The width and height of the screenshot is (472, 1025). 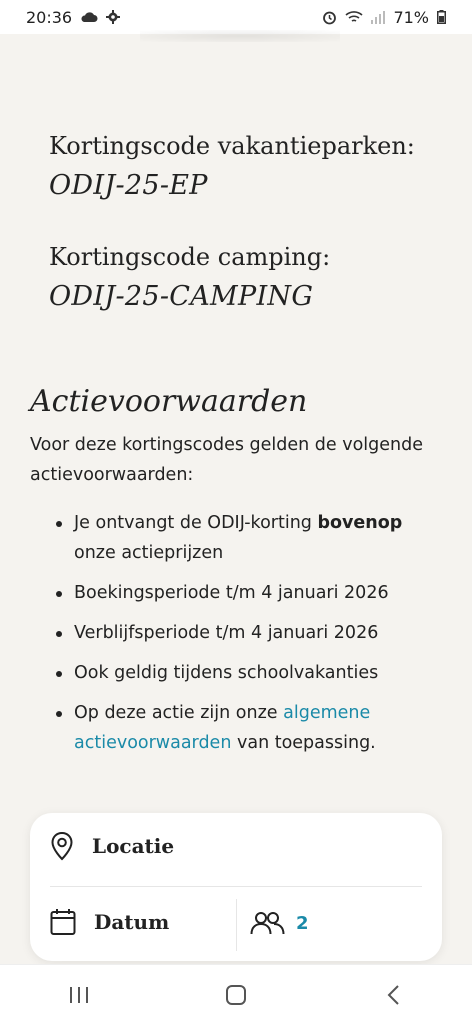 I want to click on list-item: Ook geldig tijdens schoolvakanties, so click(x=247, y=673).